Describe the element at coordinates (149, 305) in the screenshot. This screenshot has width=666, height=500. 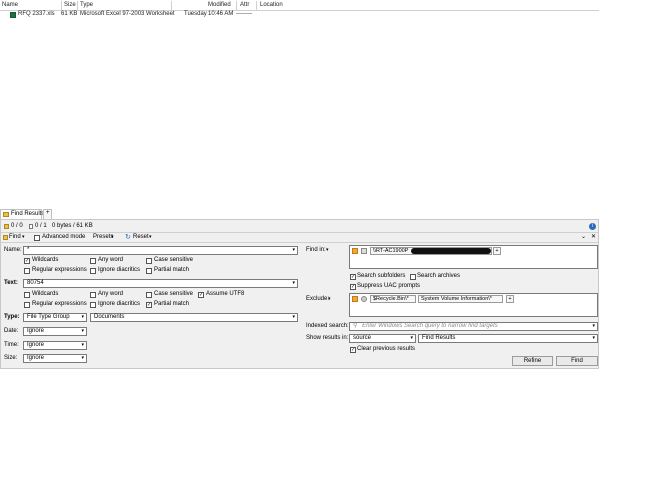
I see `text-partial-match-checkbox: ✓` at that location.